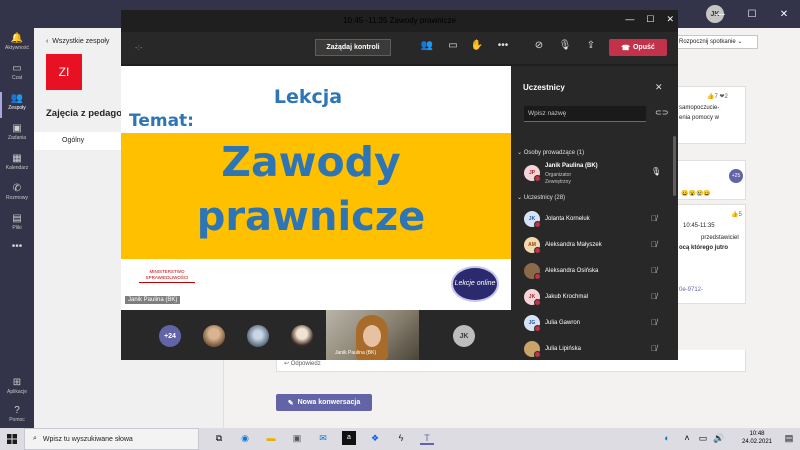 The image size is (800, 450). Describe the element at coordinates (667, 438) in the screenshot. I see `people-icon: ◐` at that location.